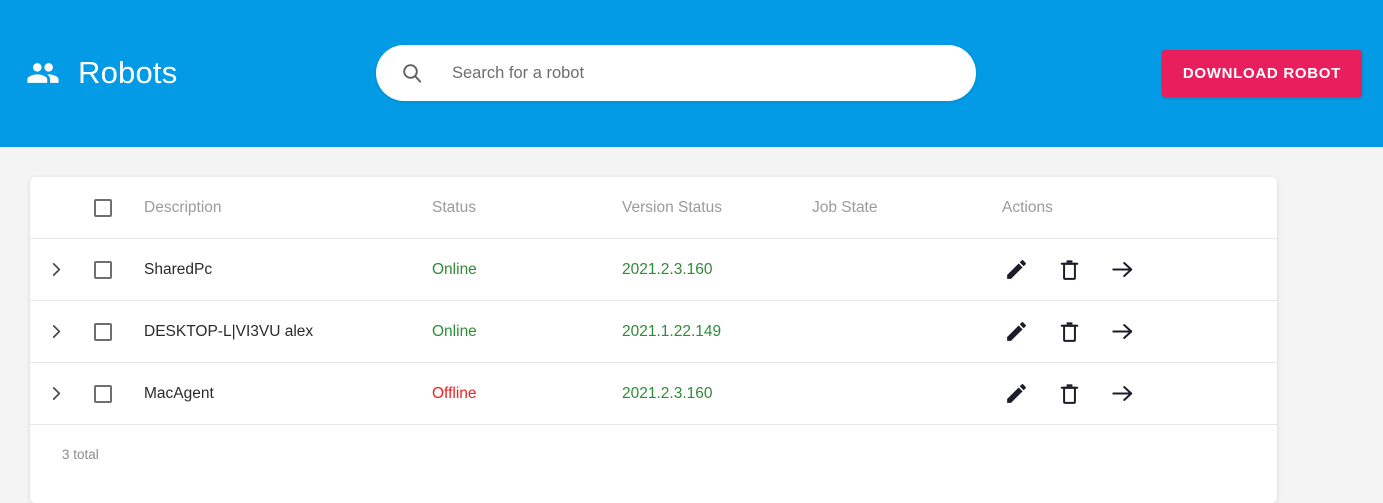 This screenshot has width=1383, height=503. What do you see at coordinates (80, 454) in the screenshot?
I see `total-count-label: 3 total` at bounding box center [80, 454].